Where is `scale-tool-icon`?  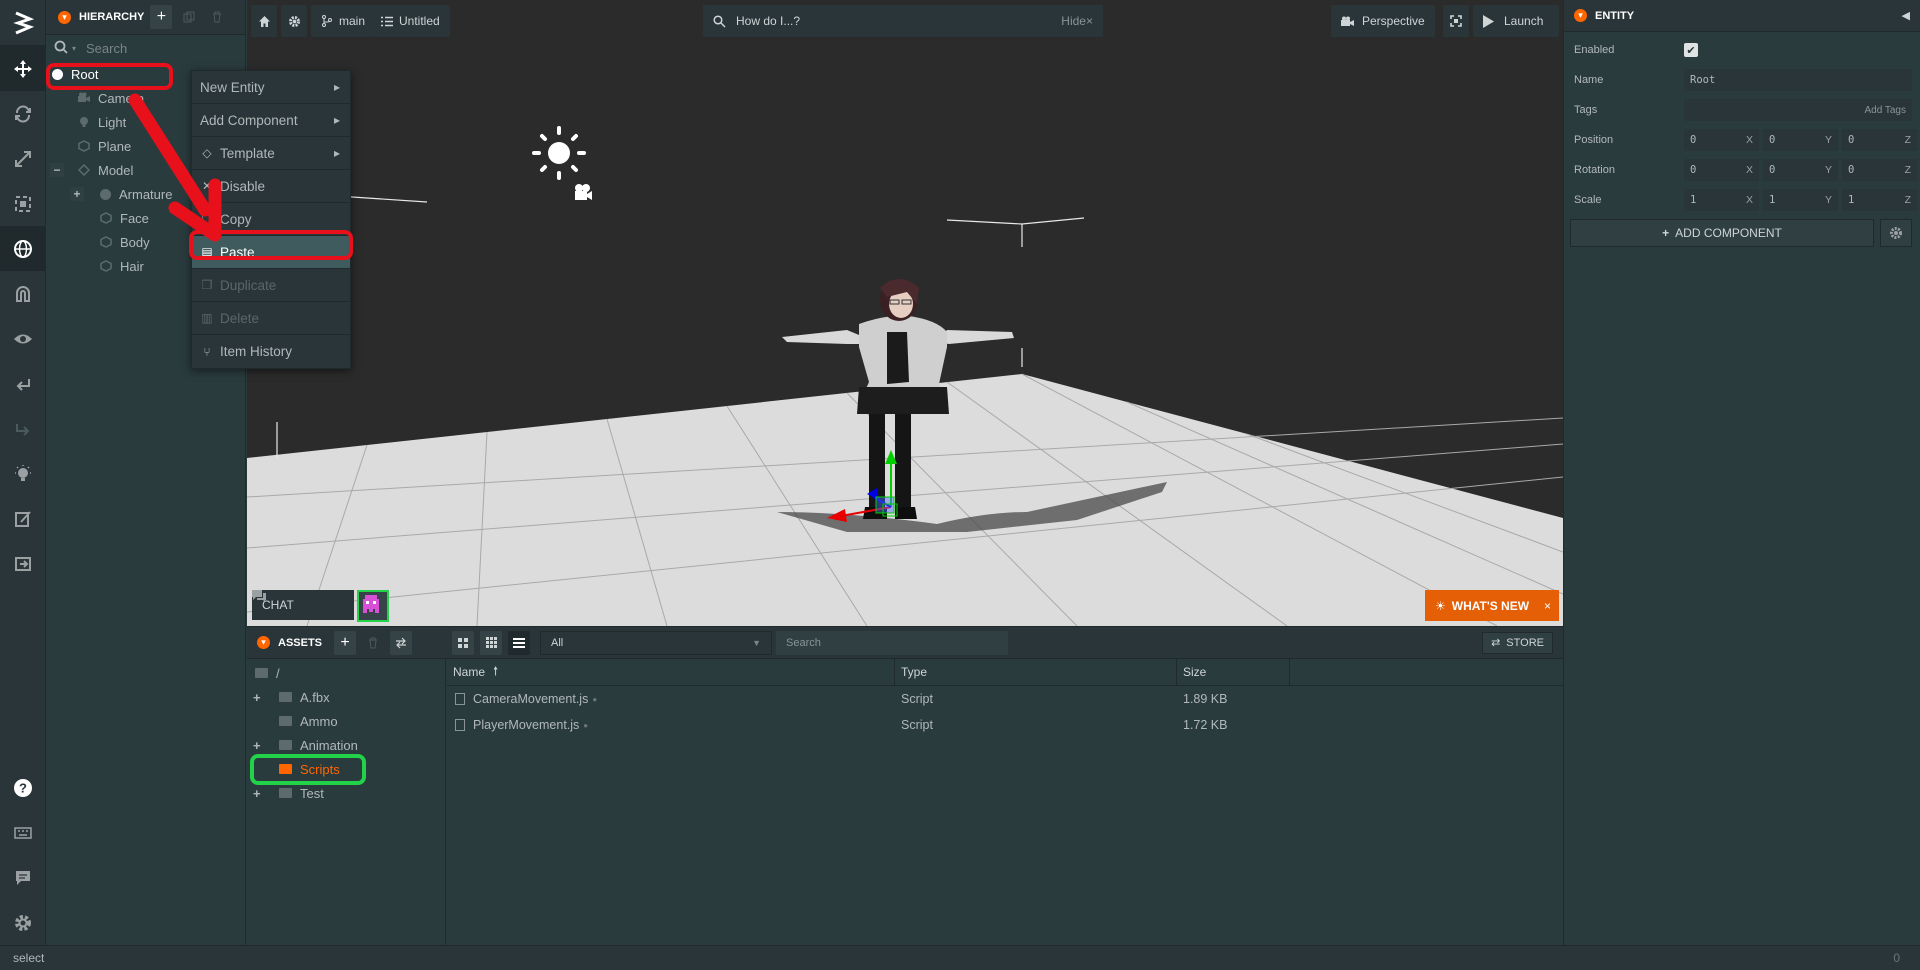
scale-tool-icon is located at coordinates (23, 158).